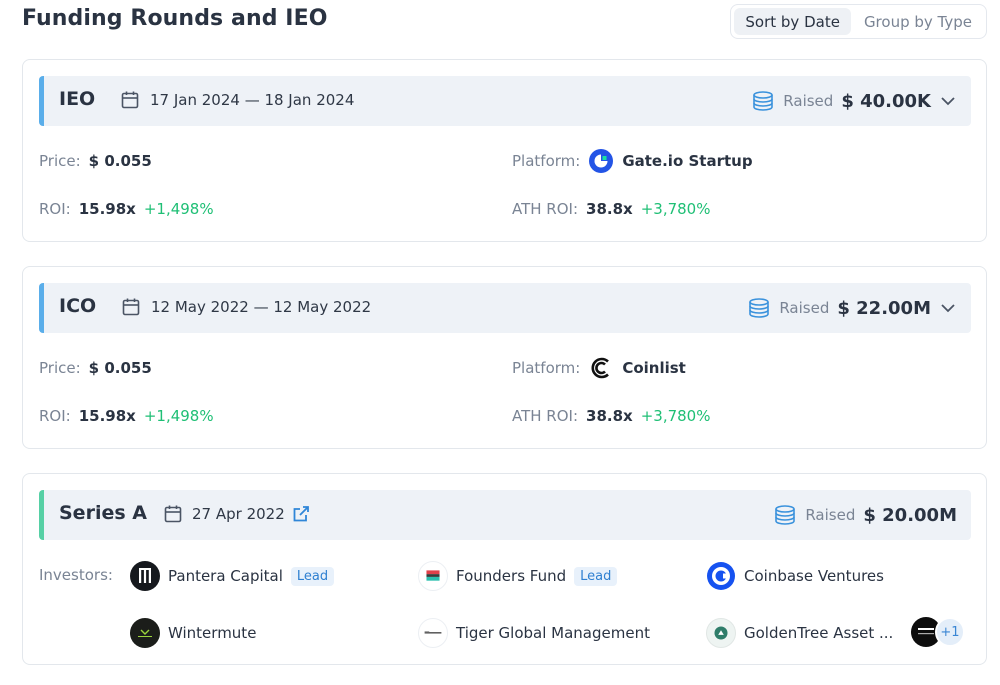 The image size is (1000, 685). What do you see at coordinates (78, 306) in the screenshot?
I see `round-type: ICO` at bounding box center [78, 306].